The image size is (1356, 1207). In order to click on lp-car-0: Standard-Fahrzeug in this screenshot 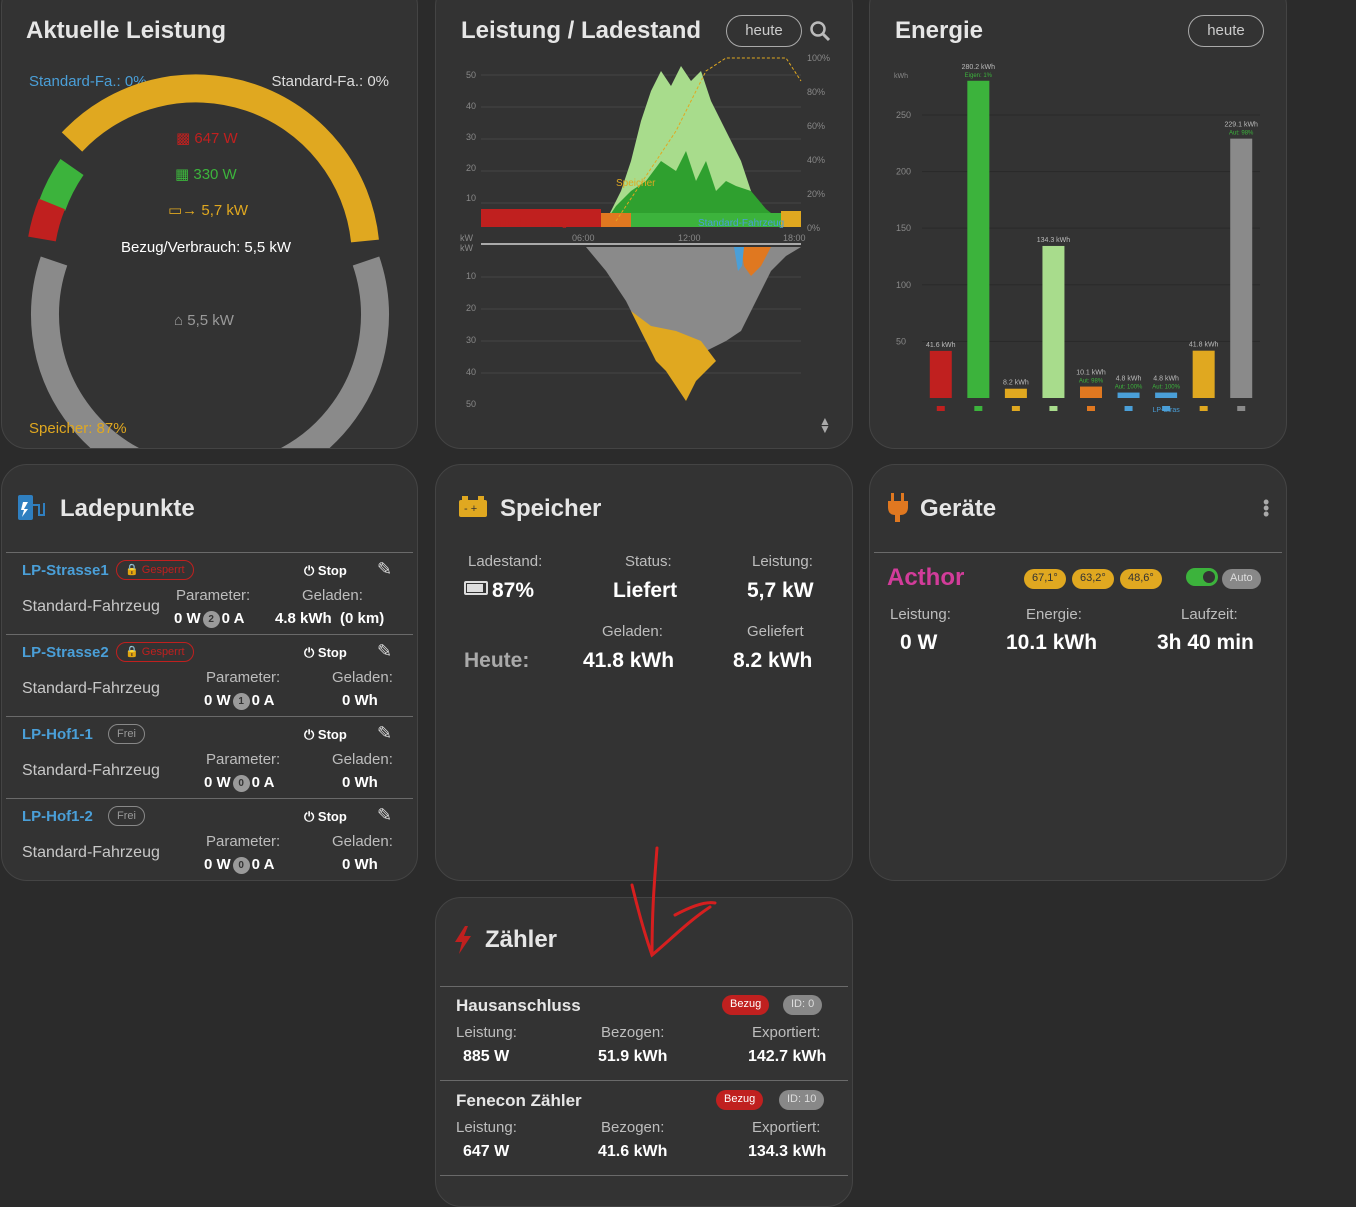, I will do `click(91, 607)`.